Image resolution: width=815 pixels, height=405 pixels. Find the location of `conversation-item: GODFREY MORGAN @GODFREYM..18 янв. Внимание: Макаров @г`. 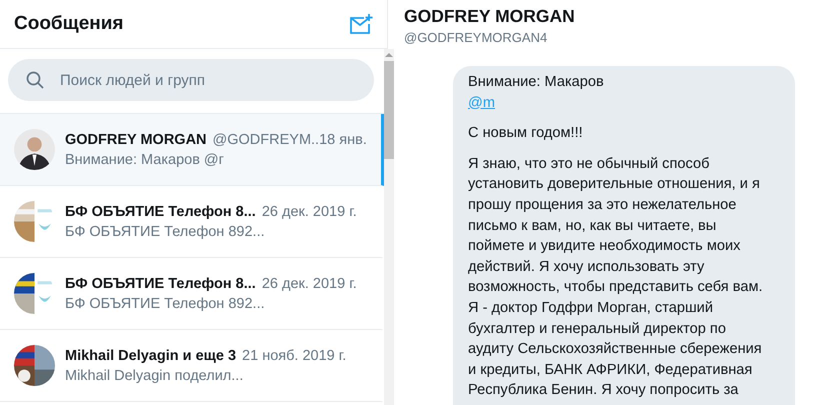

conversation-item: GODFREY MORGAN @GODFREYM..18 янв. Внимание: Макаров @г is located at coordinates (192, 150).